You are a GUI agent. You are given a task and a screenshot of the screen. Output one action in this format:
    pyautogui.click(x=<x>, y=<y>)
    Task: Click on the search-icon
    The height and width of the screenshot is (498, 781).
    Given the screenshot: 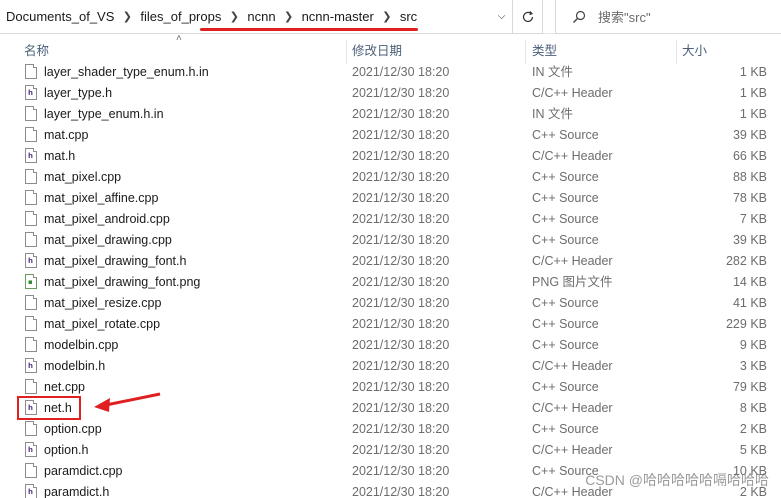 What is the action you would take?
    pyautogui.click(x=579, y=16)
    